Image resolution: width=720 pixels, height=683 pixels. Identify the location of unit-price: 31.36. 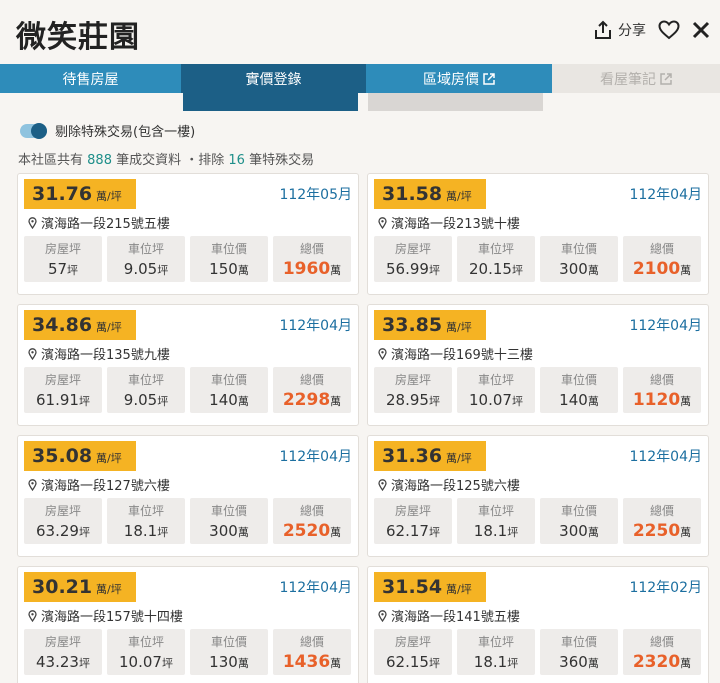
(412, 456).